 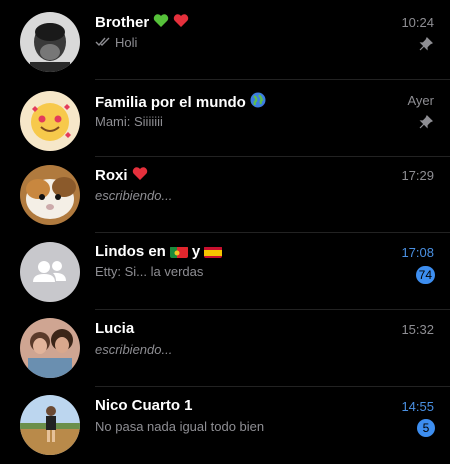 What do you see at coordinates (103, 42) in the screenshot?
I see `double-check-icon` at bounding box center [103, 42].